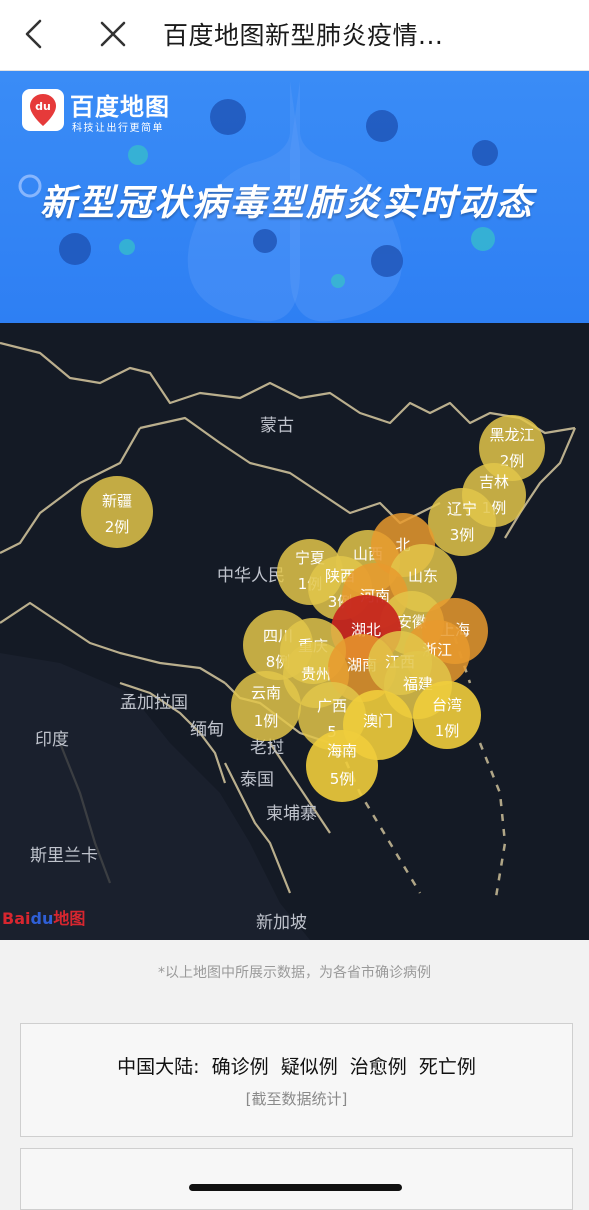  I want to click on svg-text: 台湾, so click(447, 705).